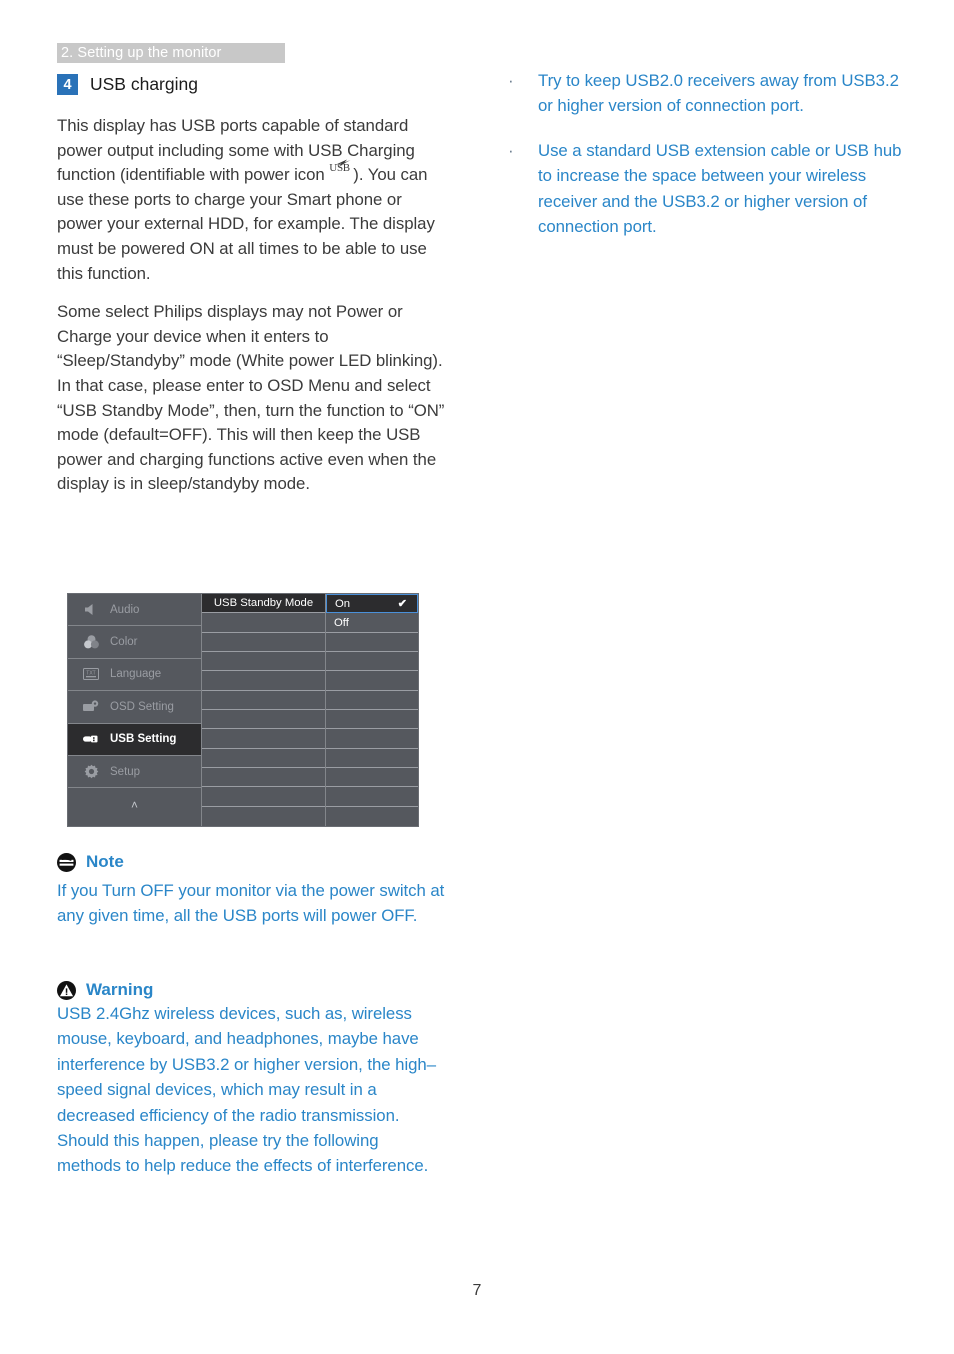 The width and height of the screenshot is (954, 1354). I want to click on osd-option-label: On, so click(343, 603).